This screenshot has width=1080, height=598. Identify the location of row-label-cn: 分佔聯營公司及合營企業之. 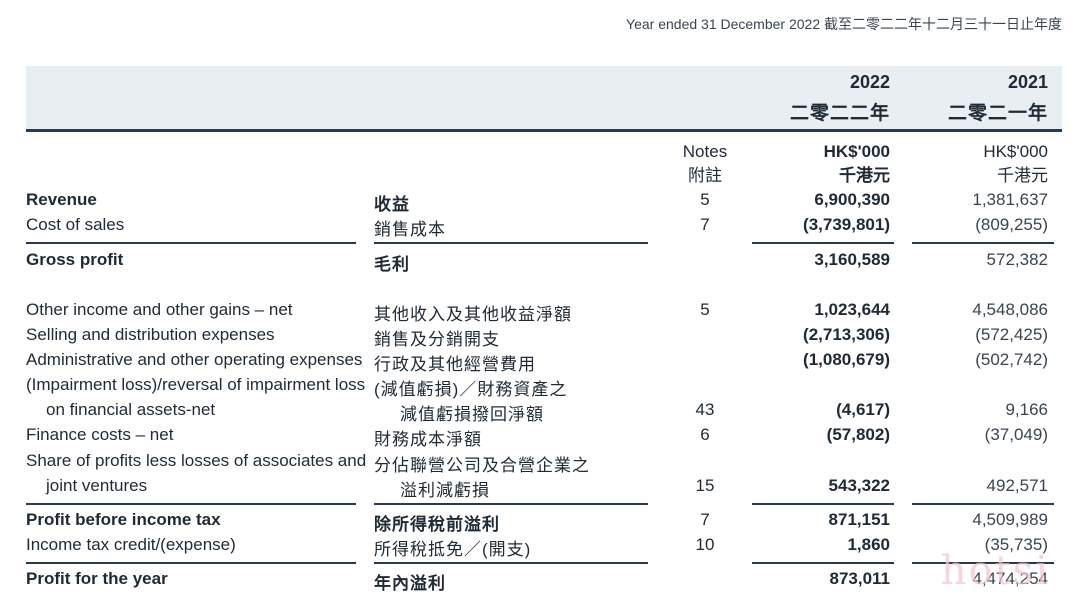
(482, 465).